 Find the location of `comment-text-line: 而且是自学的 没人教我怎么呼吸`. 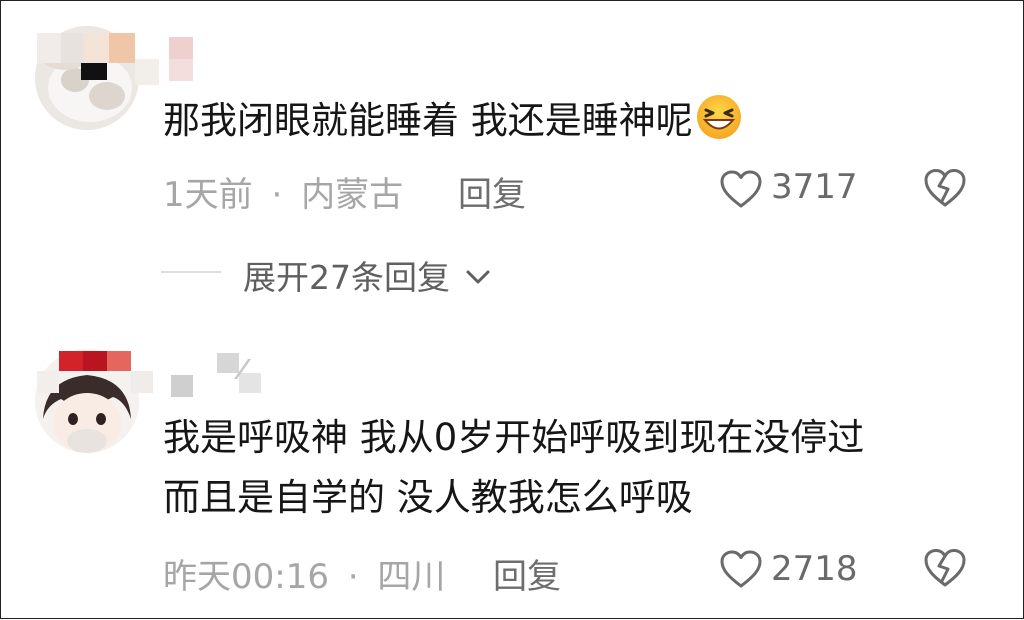

comment-text-line: 而且是自学的 没人教我怎么呼吸 is located at coordinates (428, 497).